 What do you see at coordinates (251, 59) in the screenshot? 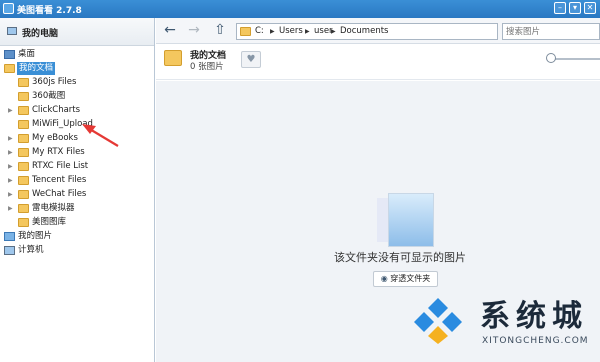
I see `favorite-heart-icon: ♥` at bounding box center [251, 59].